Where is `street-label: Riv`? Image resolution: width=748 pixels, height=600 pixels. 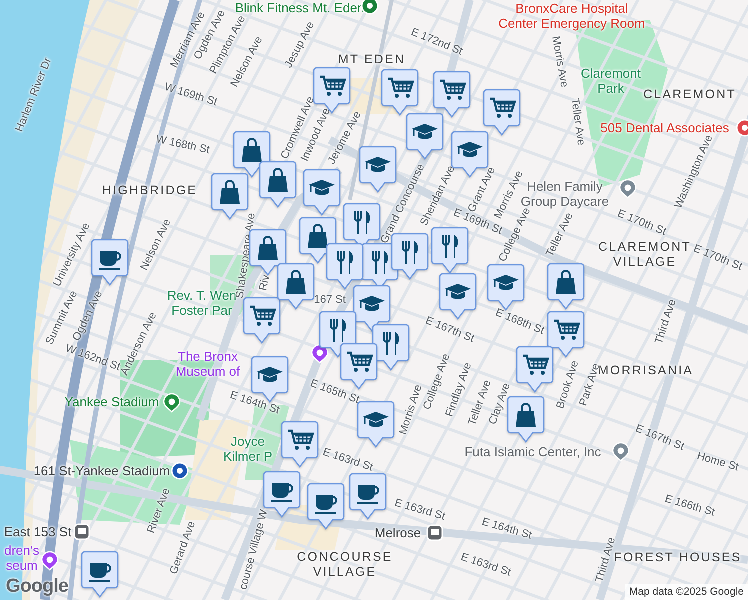 street-label: Riv is located at coordinates (265, 283).